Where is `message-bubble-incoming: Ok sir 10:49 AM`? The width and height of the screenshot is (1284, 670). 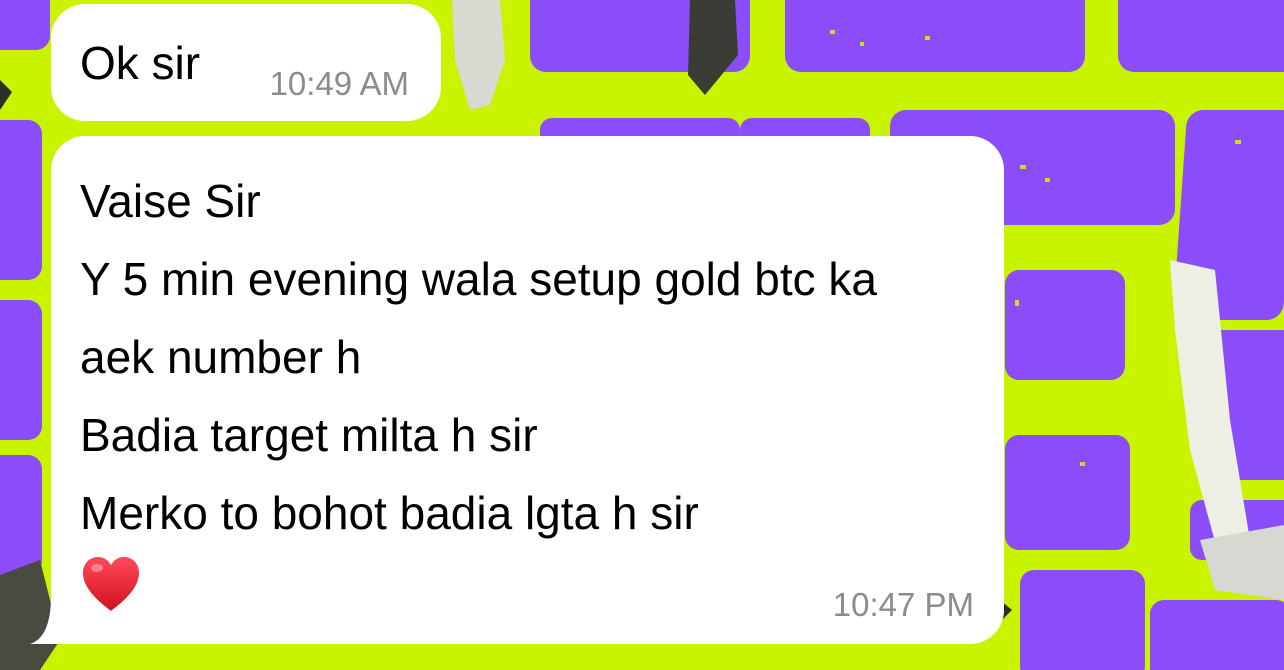 message-bubble-incoming: Ok sir 10:49 AM is located at coordinates (246, 62).